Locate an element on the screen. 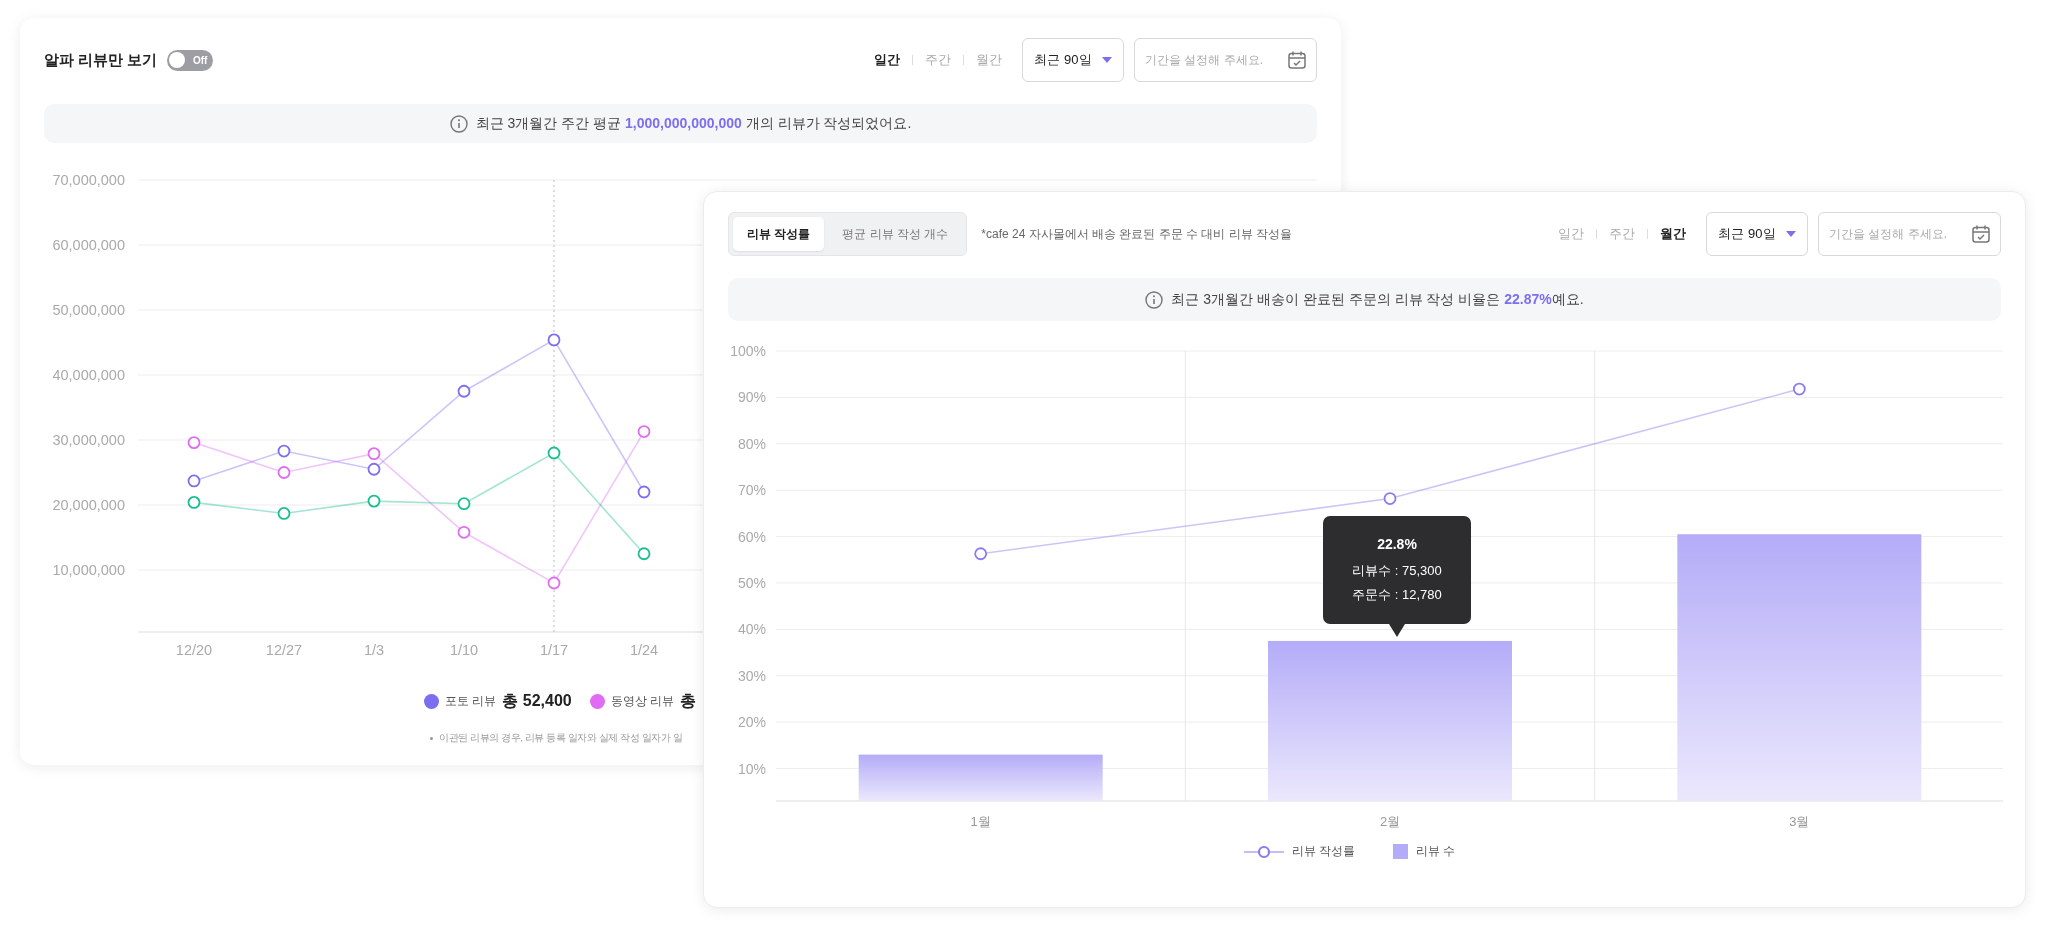 The width and height of the screenshot is (2048, 931). filter-label: 알파 리뷰만 보기 is located at coordinates (101, 60).